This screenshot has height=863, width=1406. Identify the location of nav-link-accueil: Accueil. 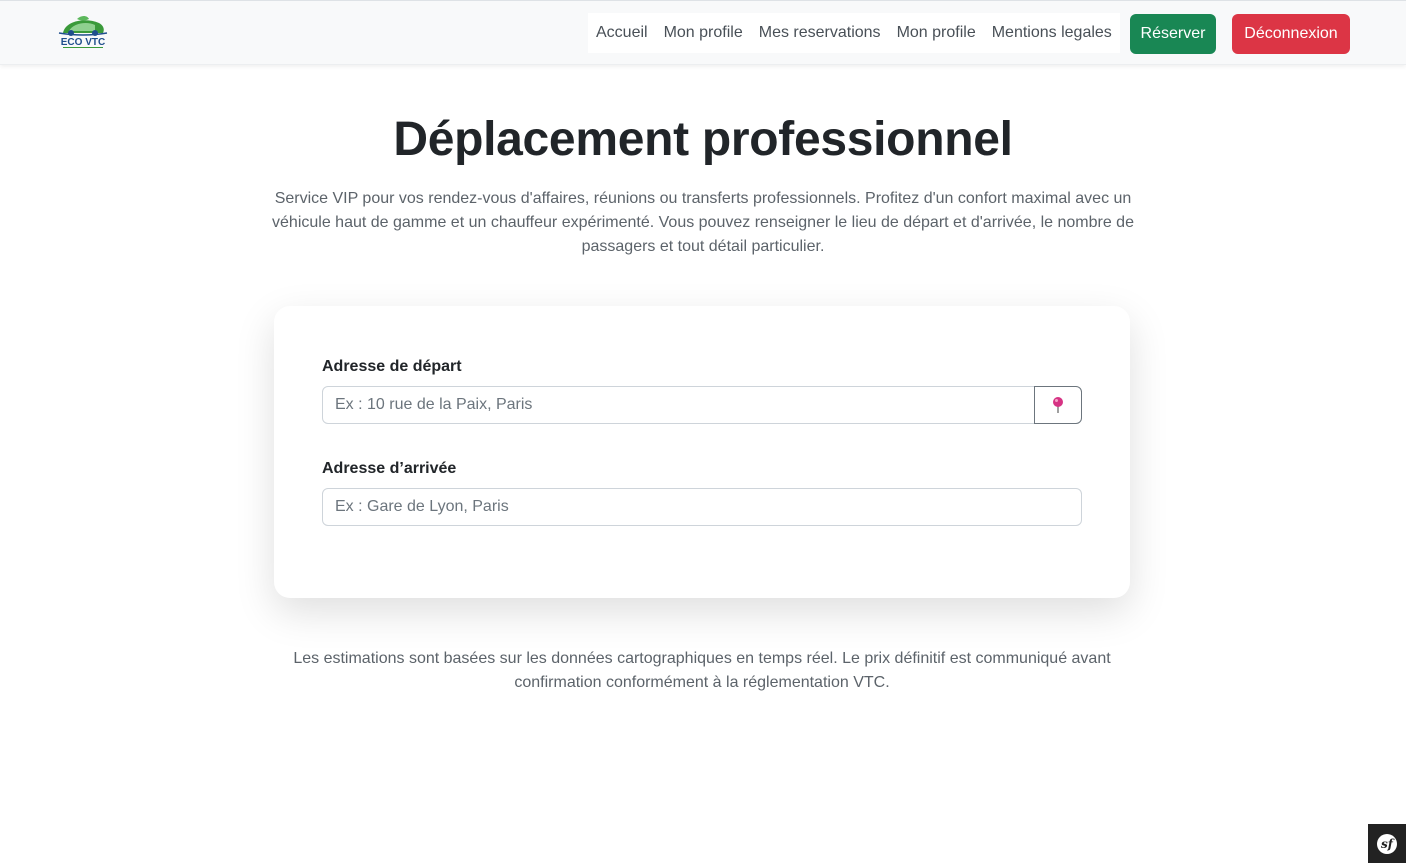
(622, 33).